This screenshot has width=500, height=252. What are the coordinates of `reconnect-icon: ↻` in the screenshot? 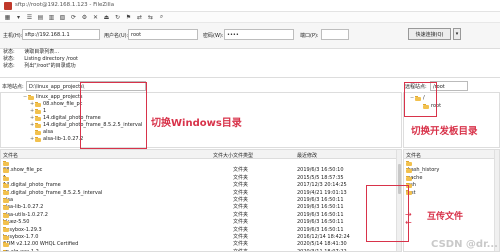 It's located at (117, 17).